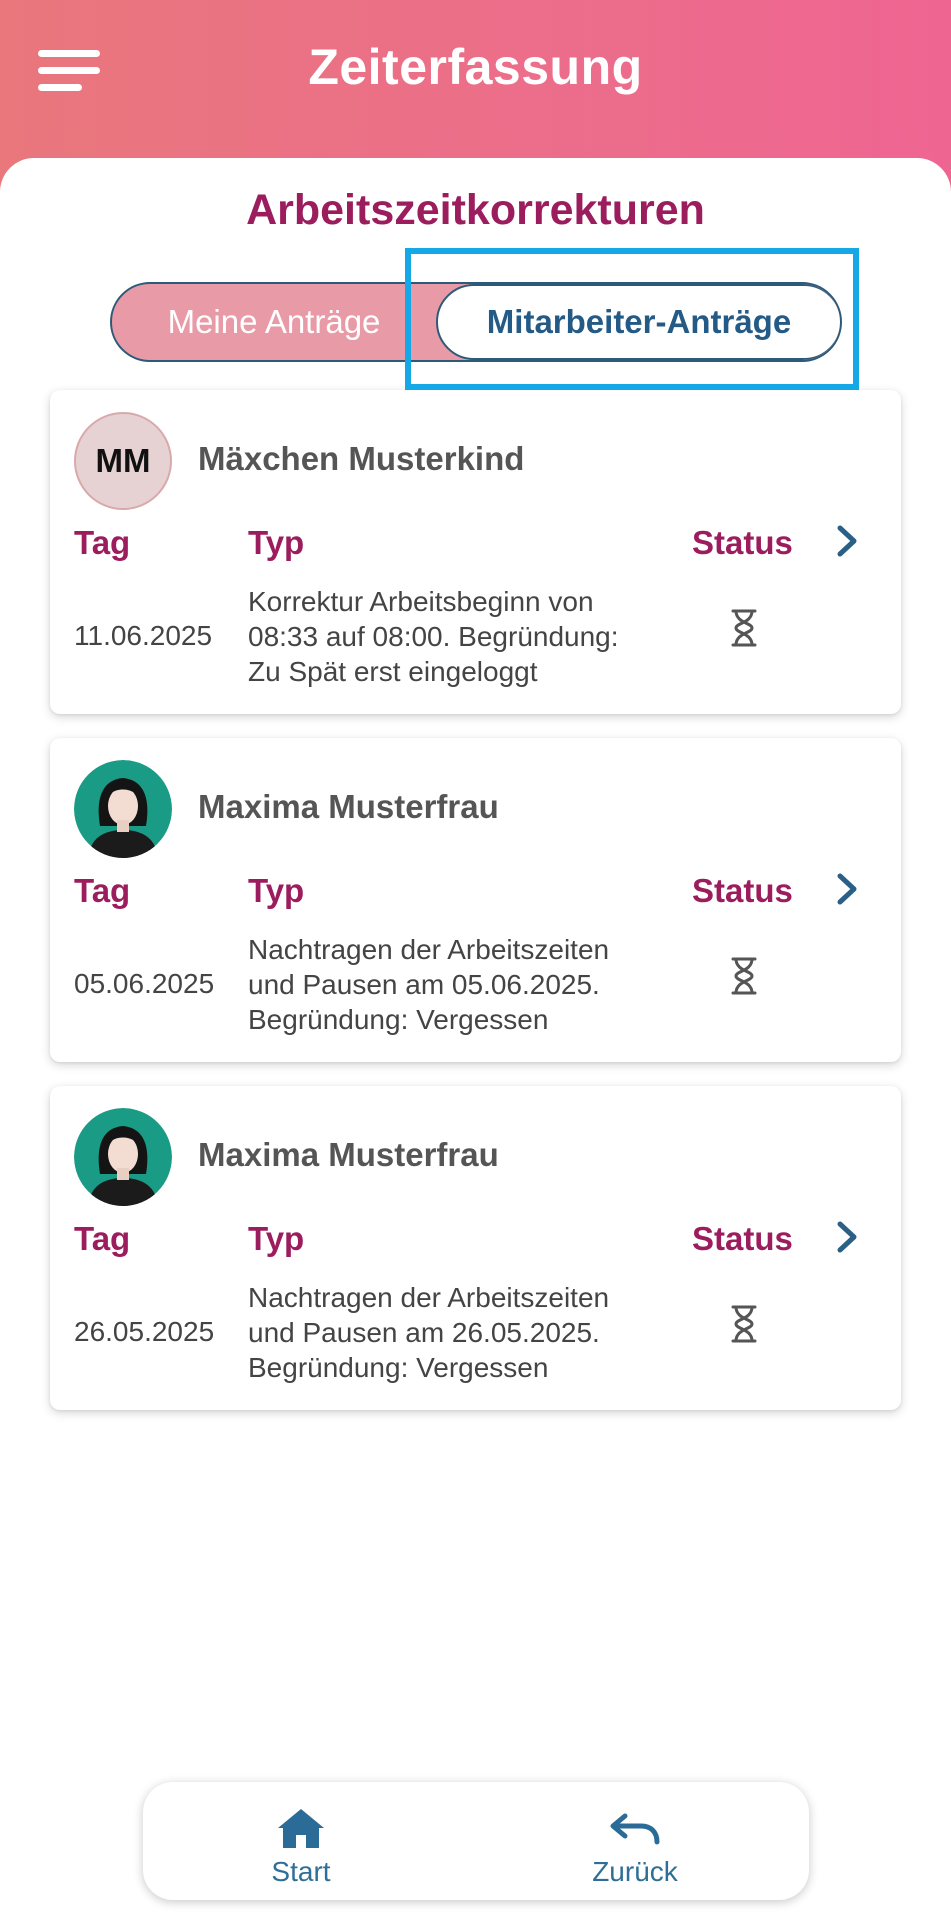 The image size is (951, 1920). I want to click on nav-start-button: Start, so click(301, 1841).